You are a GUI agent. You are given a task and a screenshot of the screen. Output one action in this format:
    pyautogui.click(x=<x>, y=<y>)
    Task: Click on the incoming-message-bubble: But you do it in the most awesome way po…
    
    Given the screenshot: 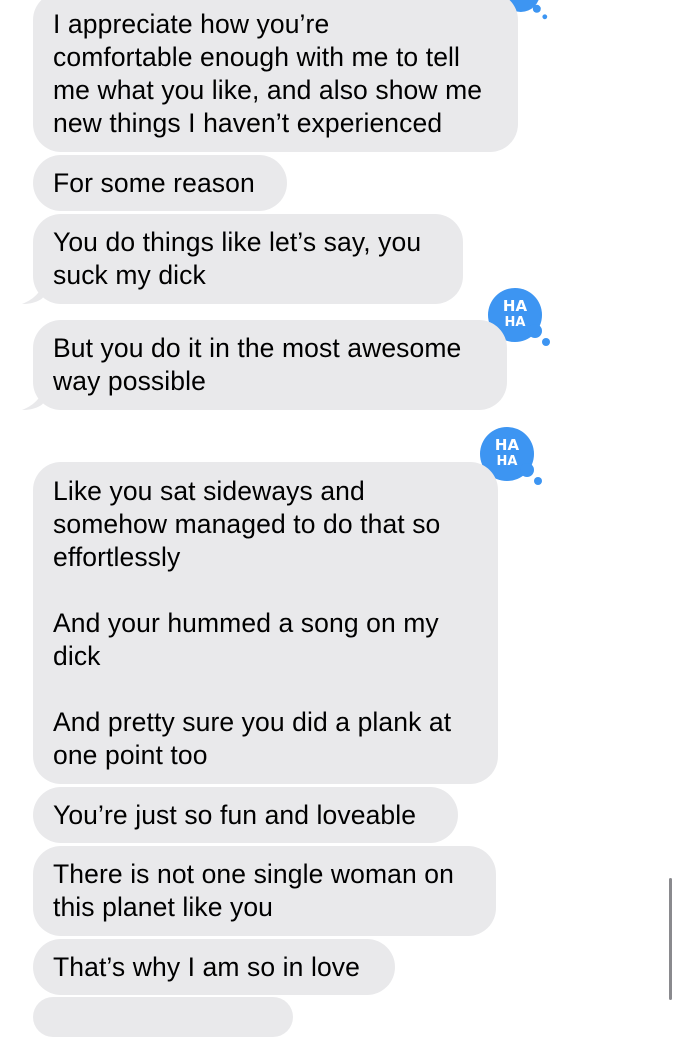 What is the action you would take?
    pyautogui.click(x=270, y=365)
    